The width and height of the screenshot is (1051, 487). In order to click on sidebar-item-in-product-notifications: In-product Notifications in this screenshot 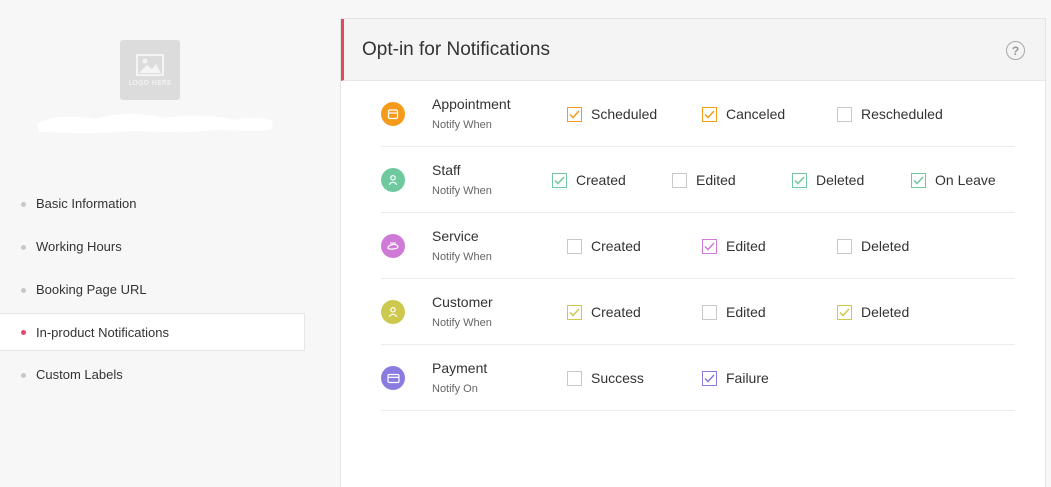, I will do `click(152, 332)`.